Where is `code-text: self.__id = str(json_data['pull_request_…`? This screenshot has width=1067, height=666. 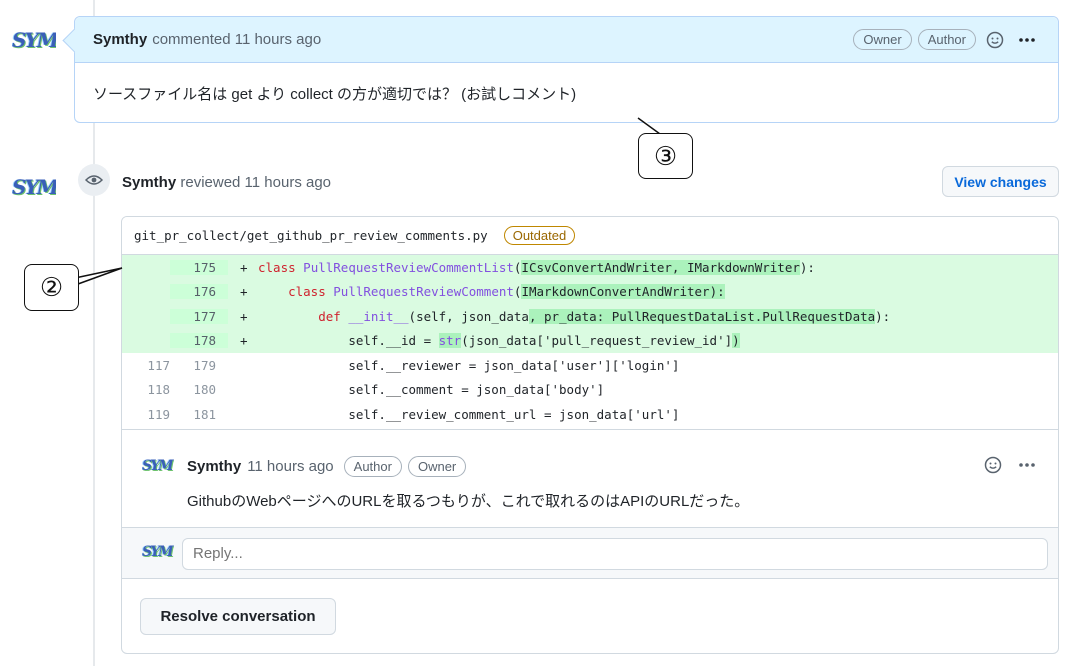 code-text: self.__id = str(json_data['pull_request_… is located at coordinates (544, 341).